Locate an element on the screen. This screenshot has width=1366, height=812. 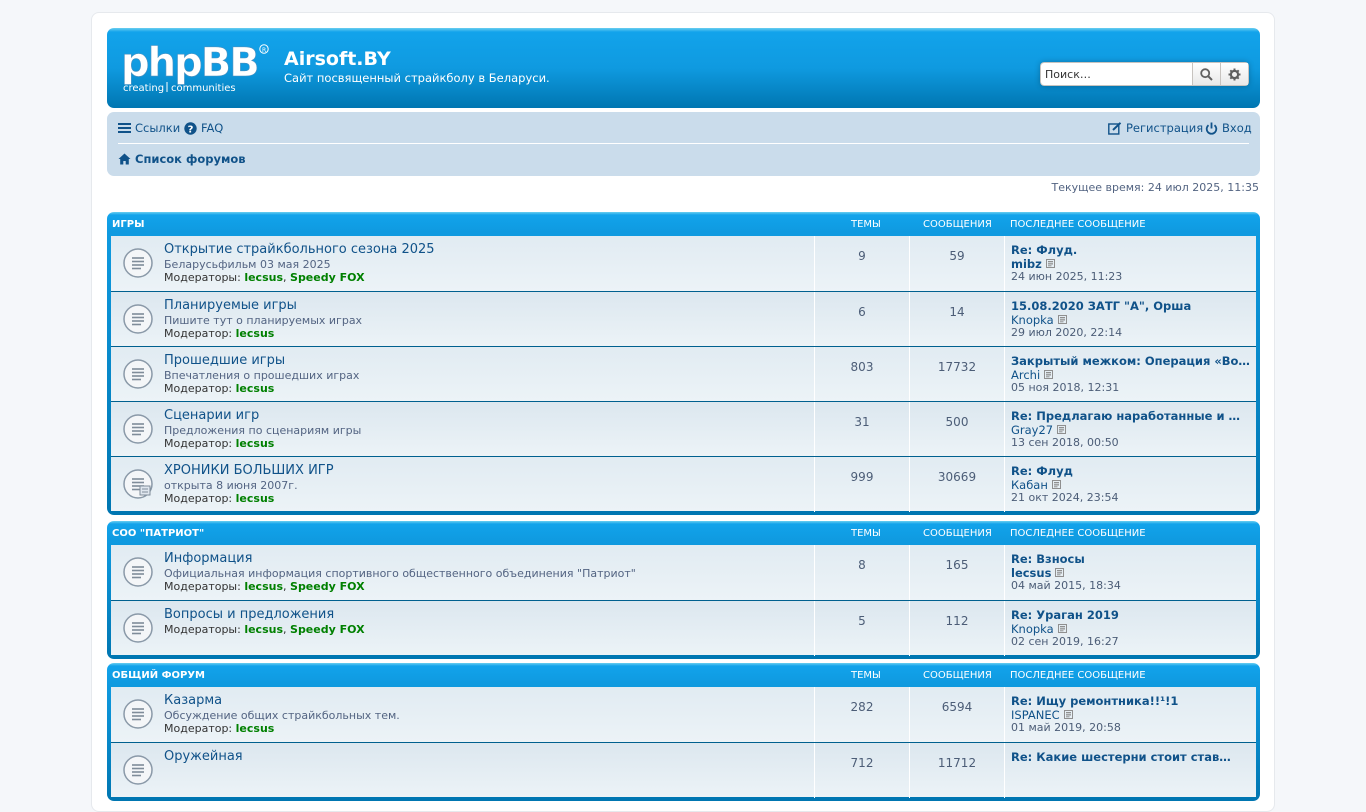
links-menu: Ссылки is located at coordinates (149, 128).